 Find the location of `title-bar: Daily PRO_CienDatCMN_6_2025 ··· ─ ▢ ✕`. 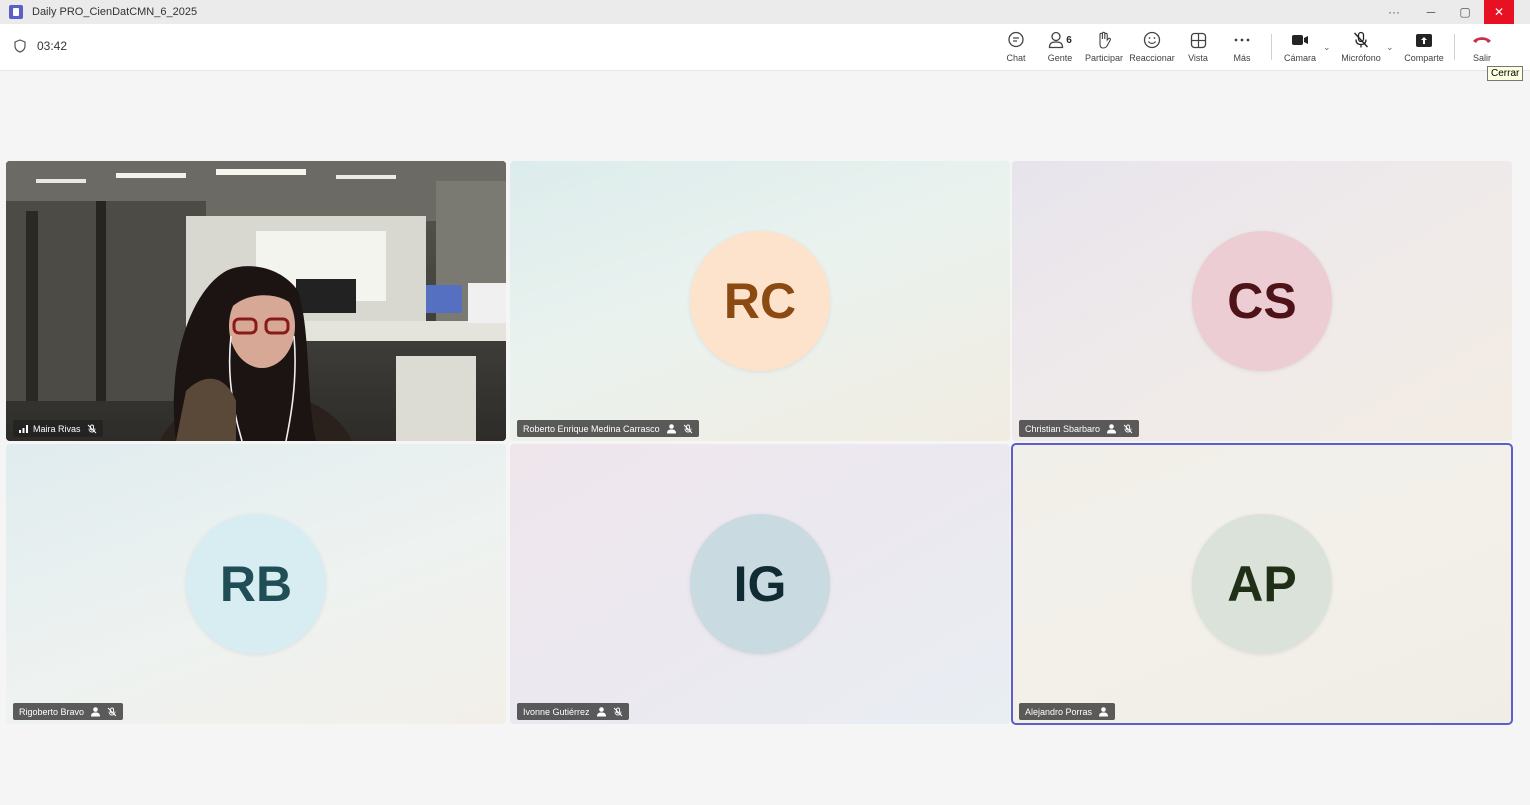

title-bar: Daily PRO_CienDatCMN_6_2025 ··· ─ ▢ ✕ is located at coordinates (765, 12).